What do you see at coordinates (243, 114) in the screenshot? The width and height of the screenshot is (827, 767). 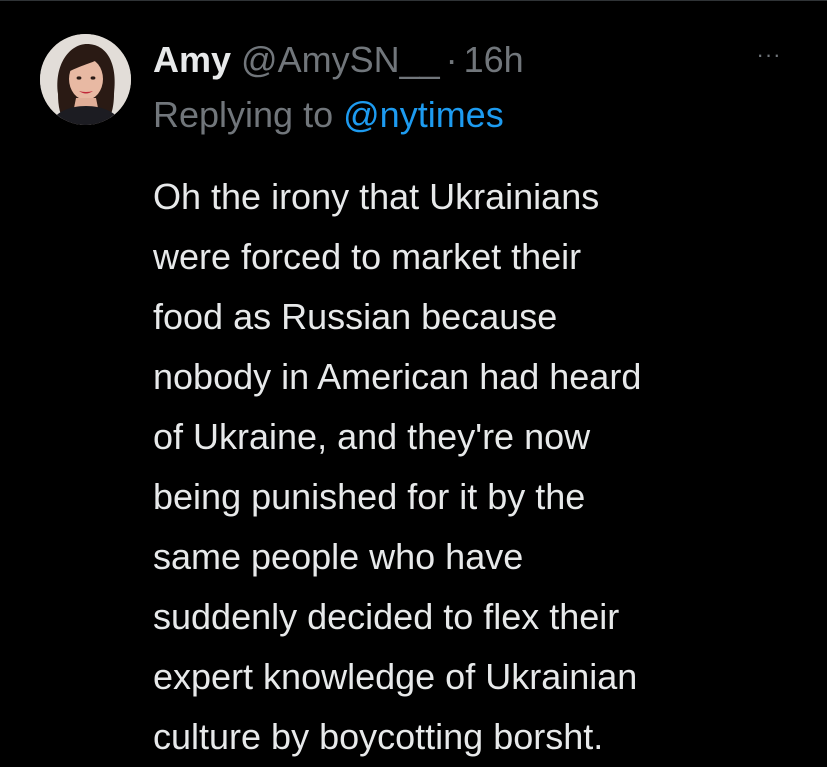 I see `replying-to-label: Replying to` at bounding box center [243, 114].